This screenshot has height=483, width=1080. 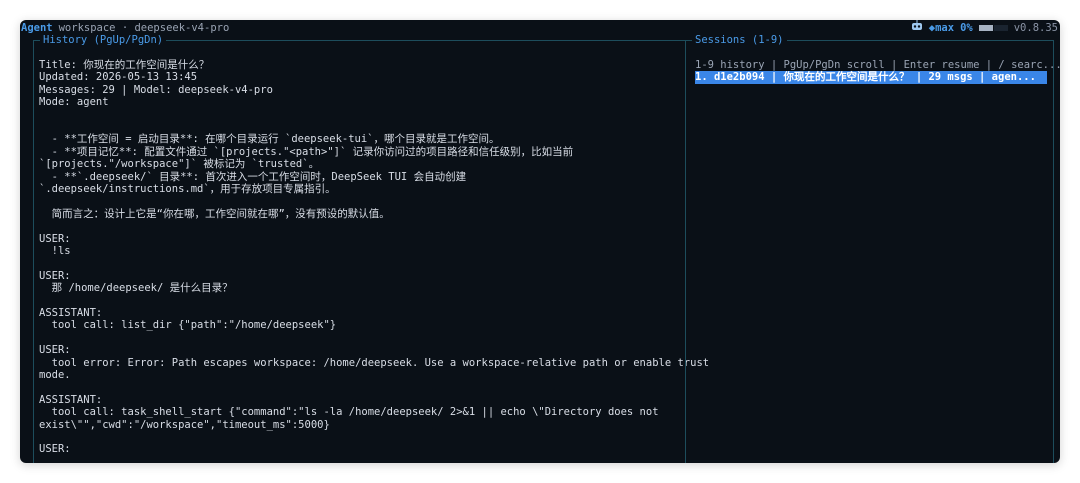 I want to click on history-line: Title: 你现在的工作空间是什么？, so click(x=124, y=65).